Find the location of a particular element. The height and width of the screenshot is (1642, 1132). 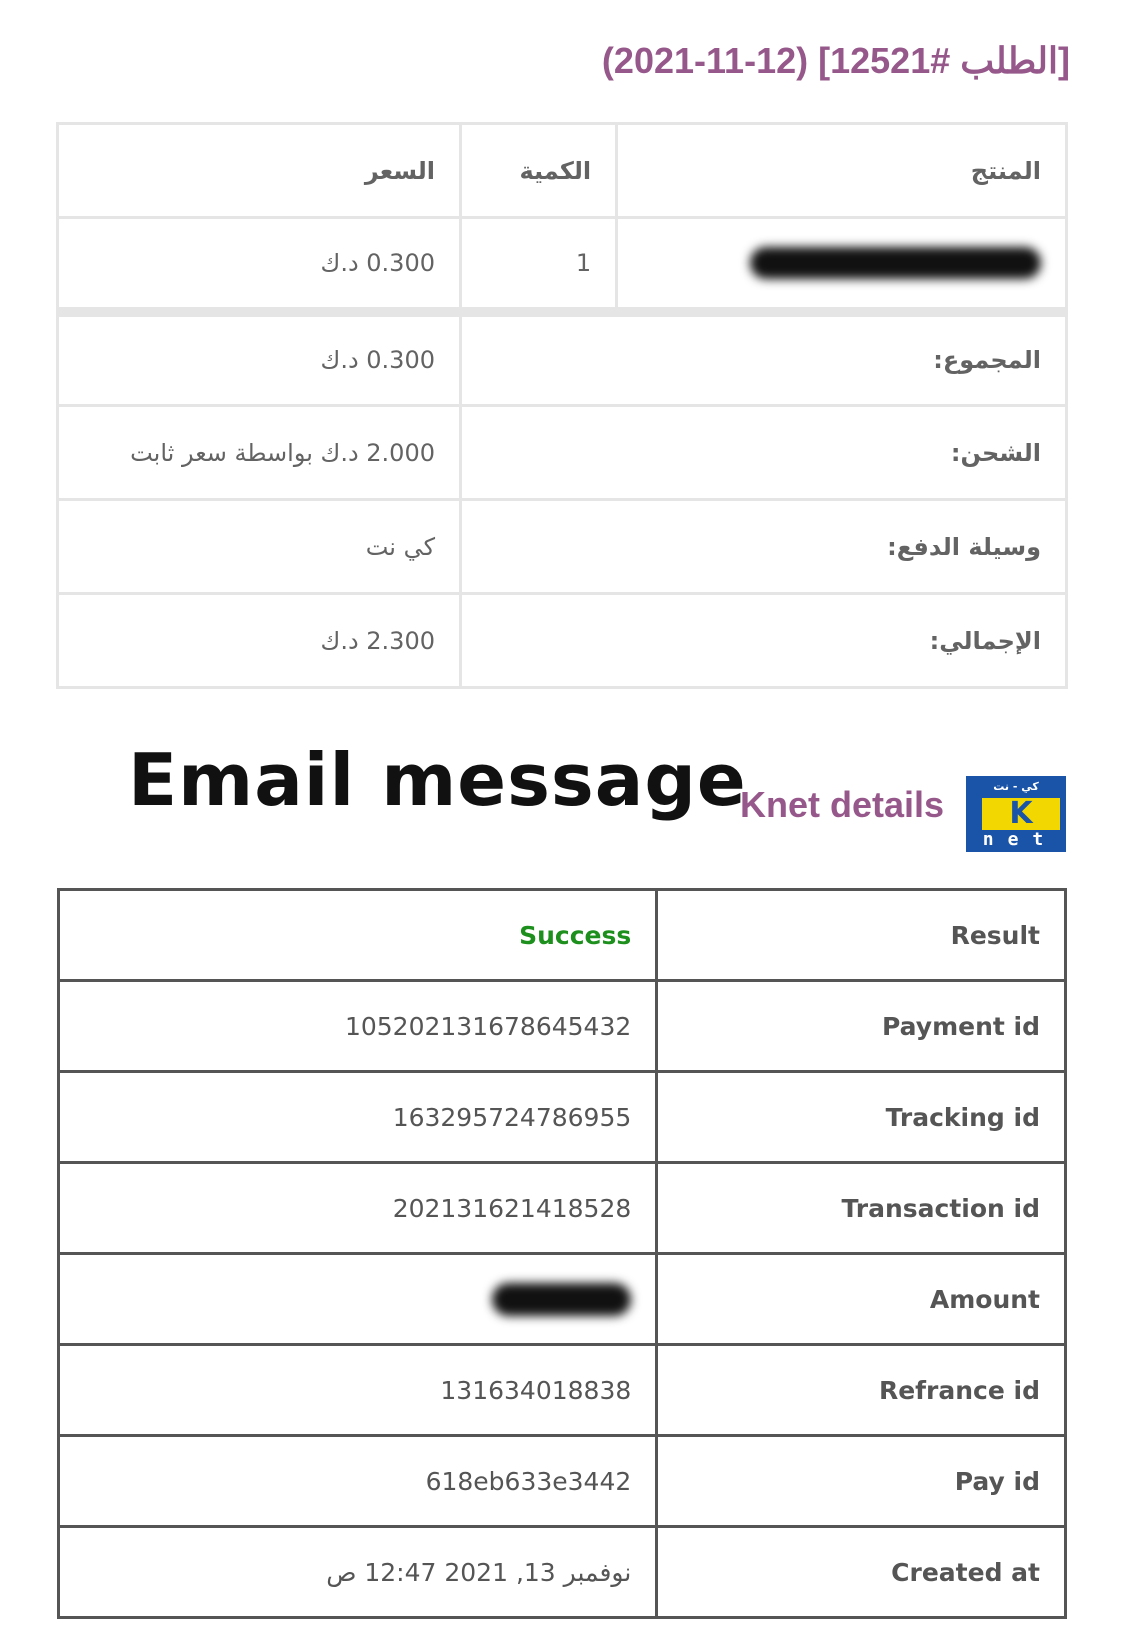

knet-logo-arabic-text: كي - نت is located at coordinates (1016, 786).